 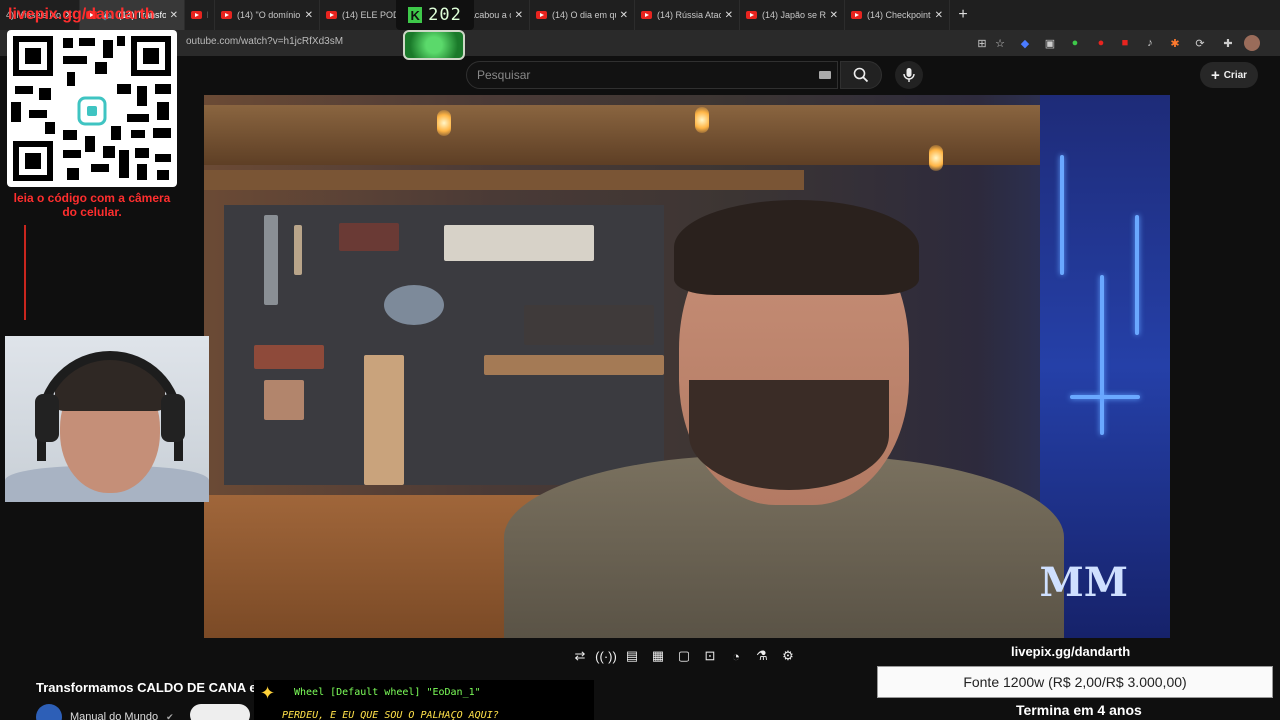 I want to click on channel-watermark: MM, so click(x=1083, y=582).